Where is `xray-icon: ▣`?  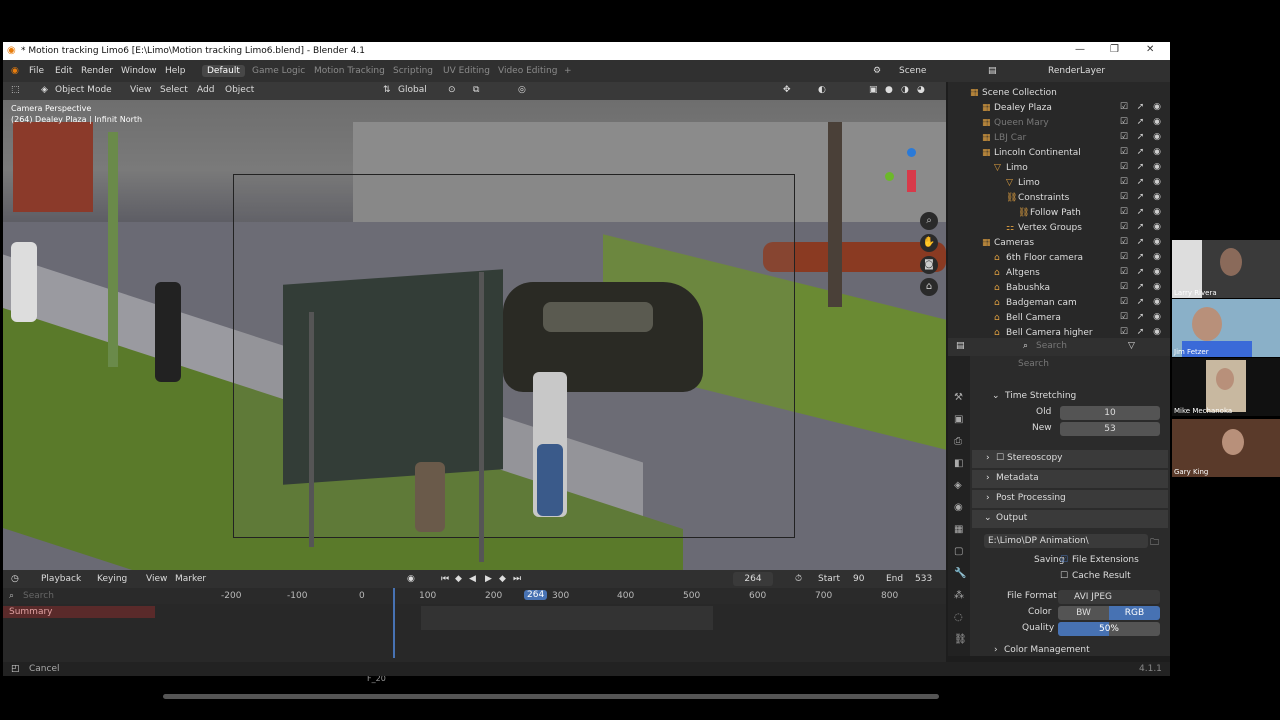
xray-icon: ▣ is located at coordinates (873, 90).